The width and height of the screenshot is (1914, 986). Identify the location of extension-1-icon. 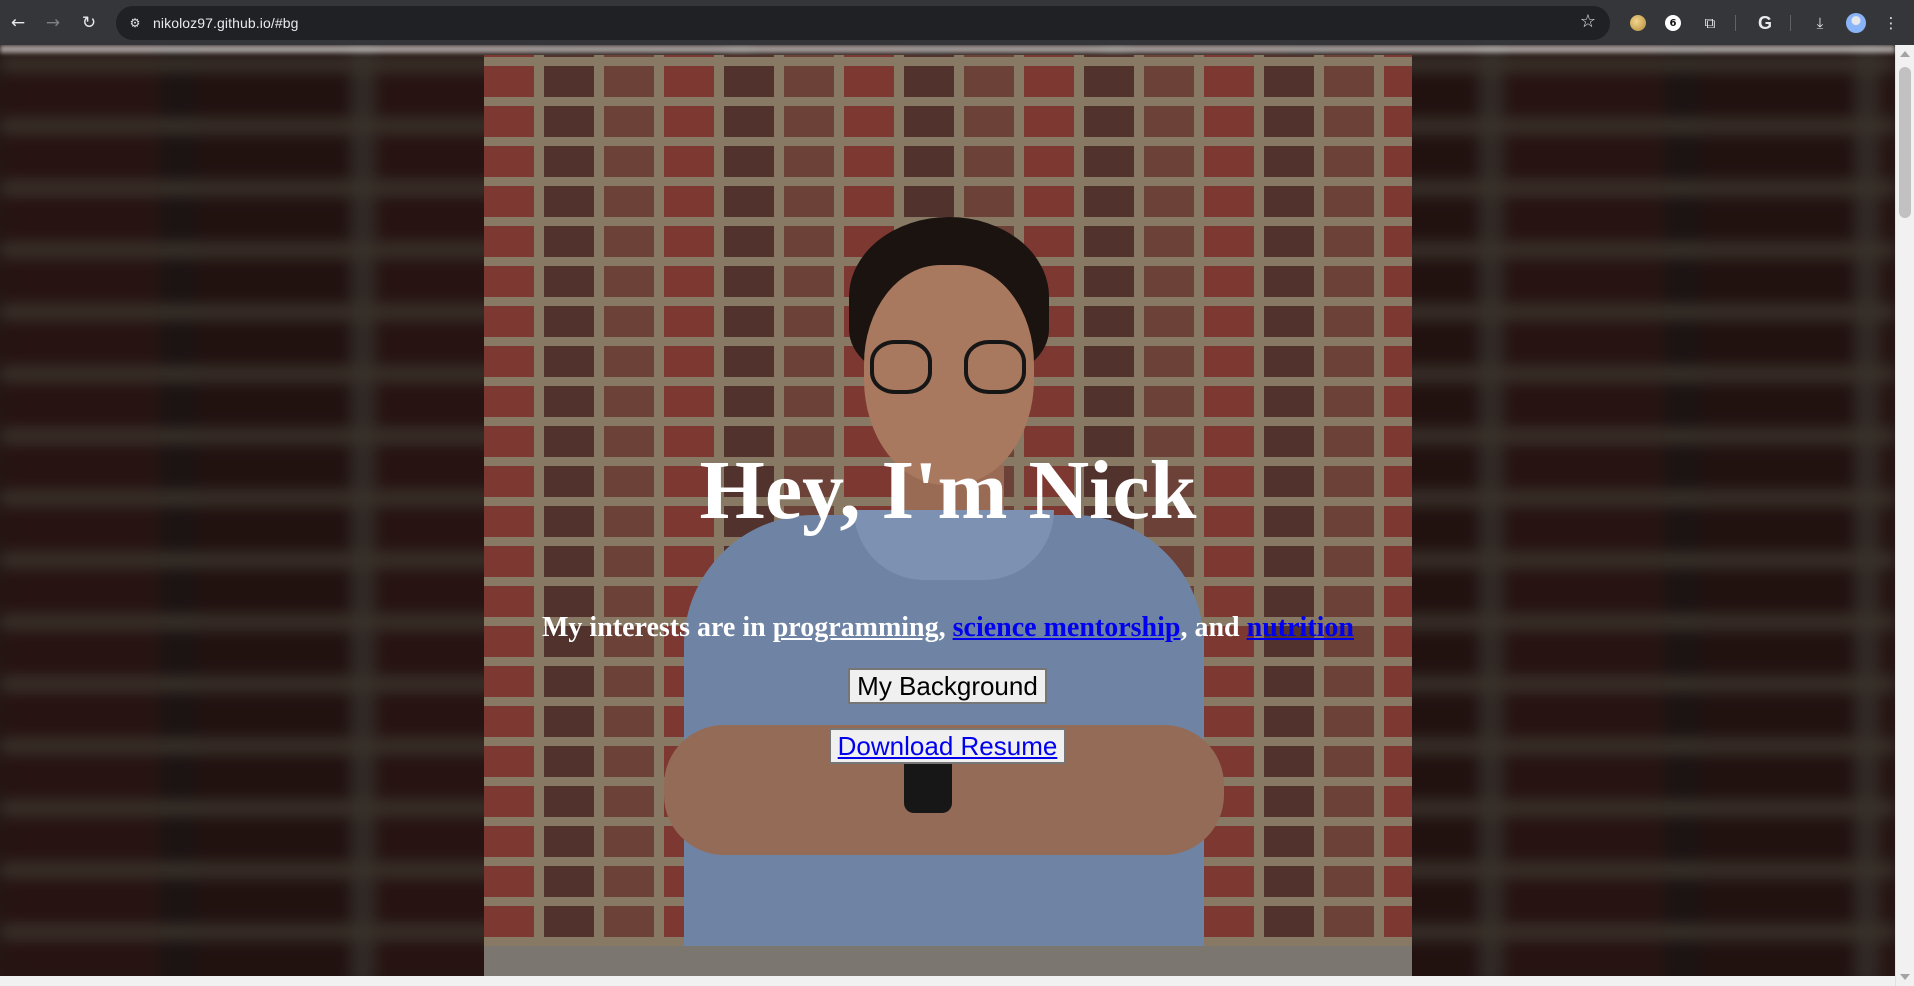
(1638, 23).